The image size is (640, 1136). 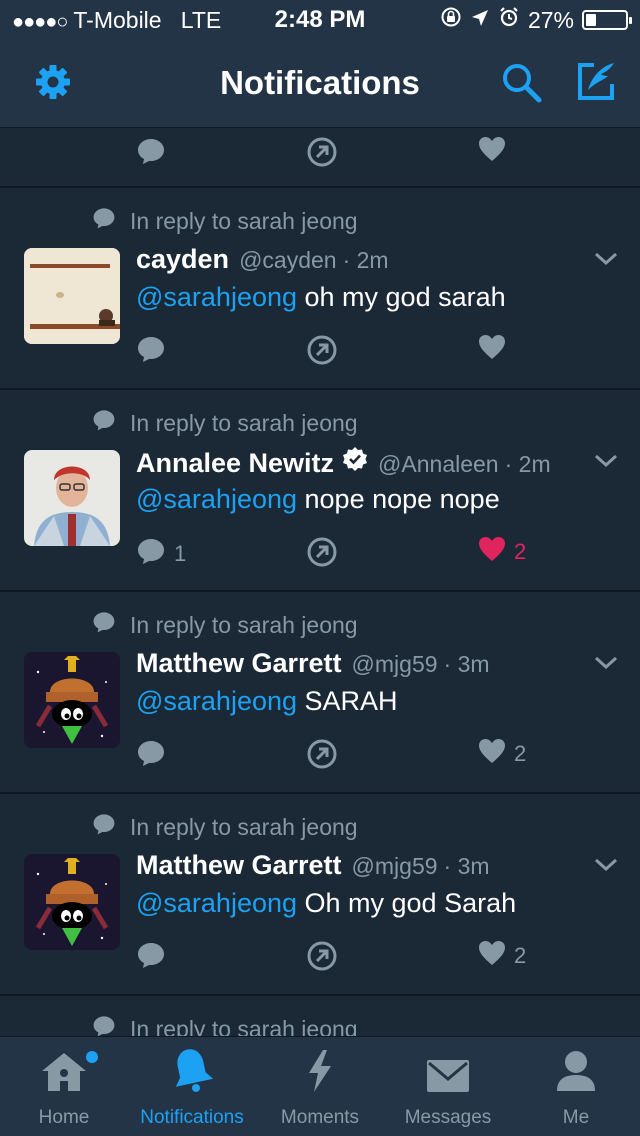 What do you see at coordinates (64, 1117) in the screenshot?
I see `tab-label: Home` at bounding box center [64, 1117].